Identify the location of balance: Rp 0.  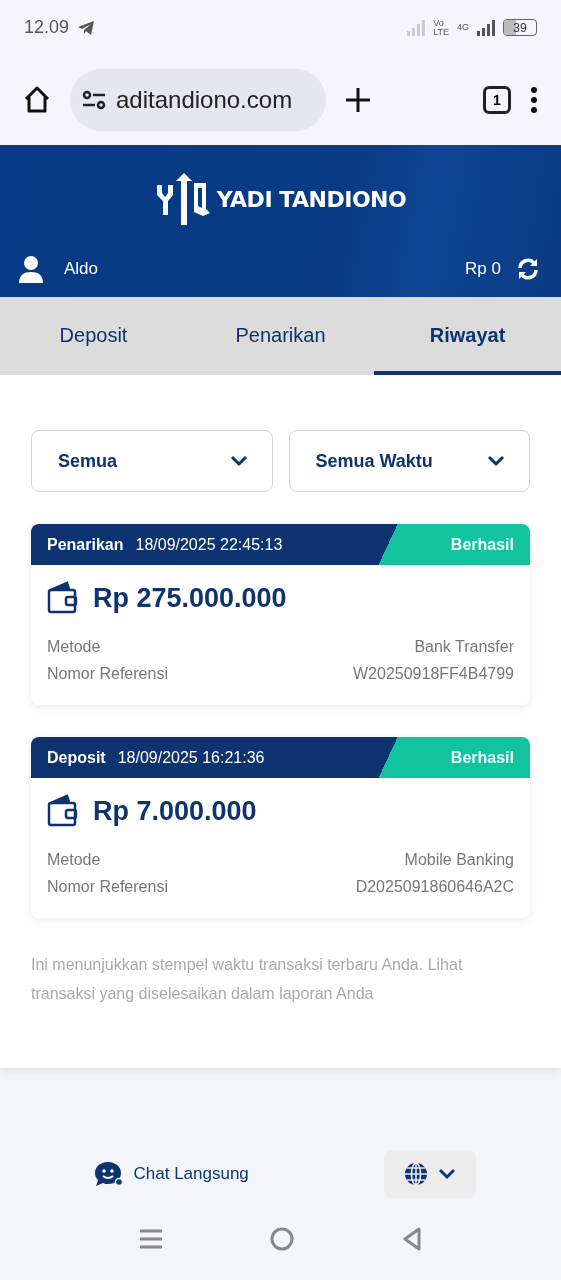
(483, 269).